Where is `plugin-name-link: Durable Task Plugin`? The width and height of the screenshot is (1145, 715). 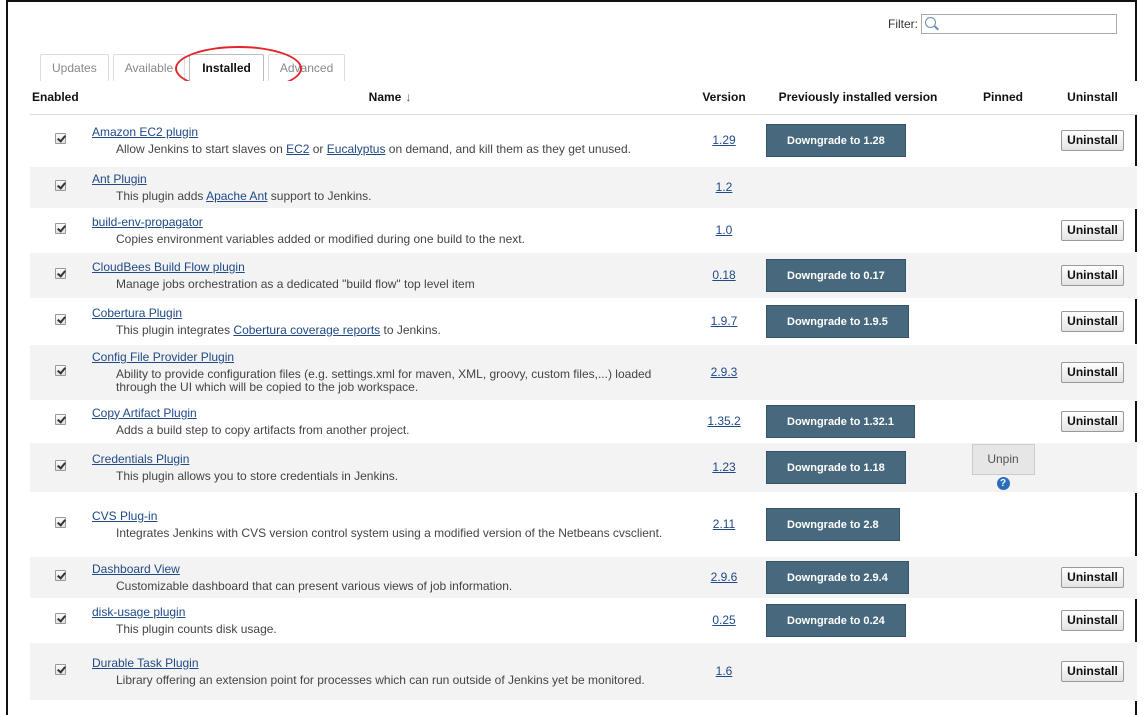
plugin-name-link: Durable Task Plugin is located at coordinates (391, 663).